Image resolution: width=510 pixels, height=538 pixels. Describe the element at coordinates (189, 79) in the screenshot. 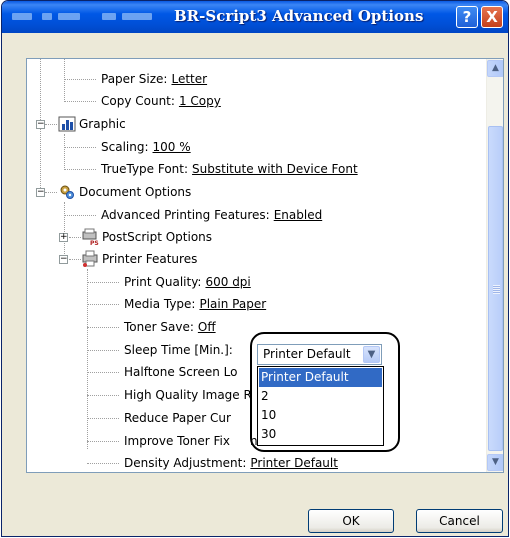

I see `paper-size-value: Letter` at that location.